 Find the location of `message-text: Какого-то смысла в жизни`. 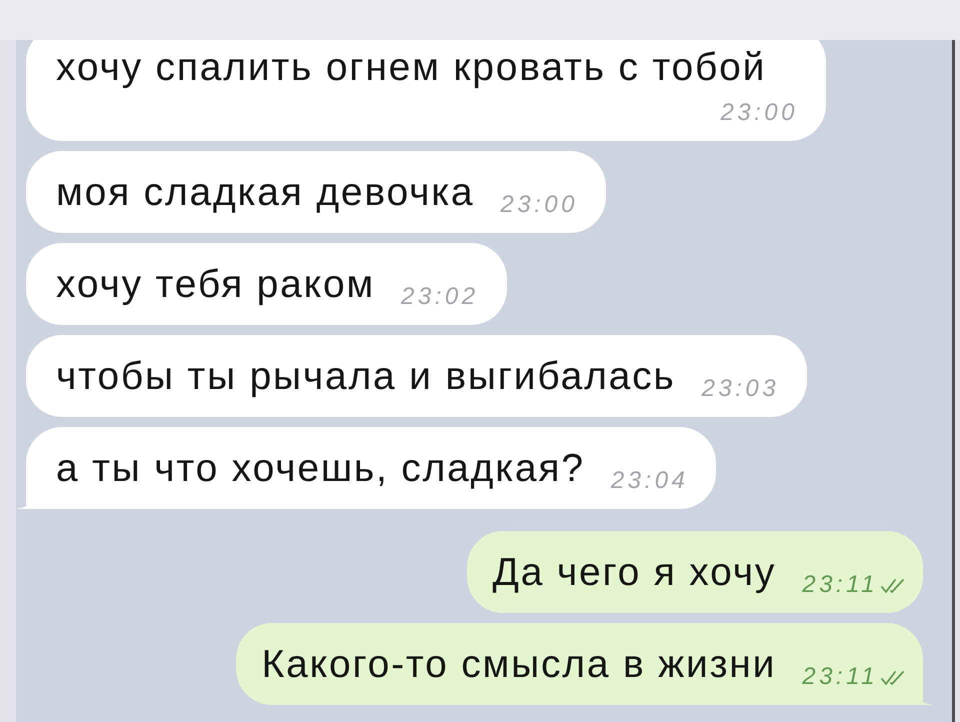

message-text: Какого-то смысла в жизни is located at coordinates (519, 665).